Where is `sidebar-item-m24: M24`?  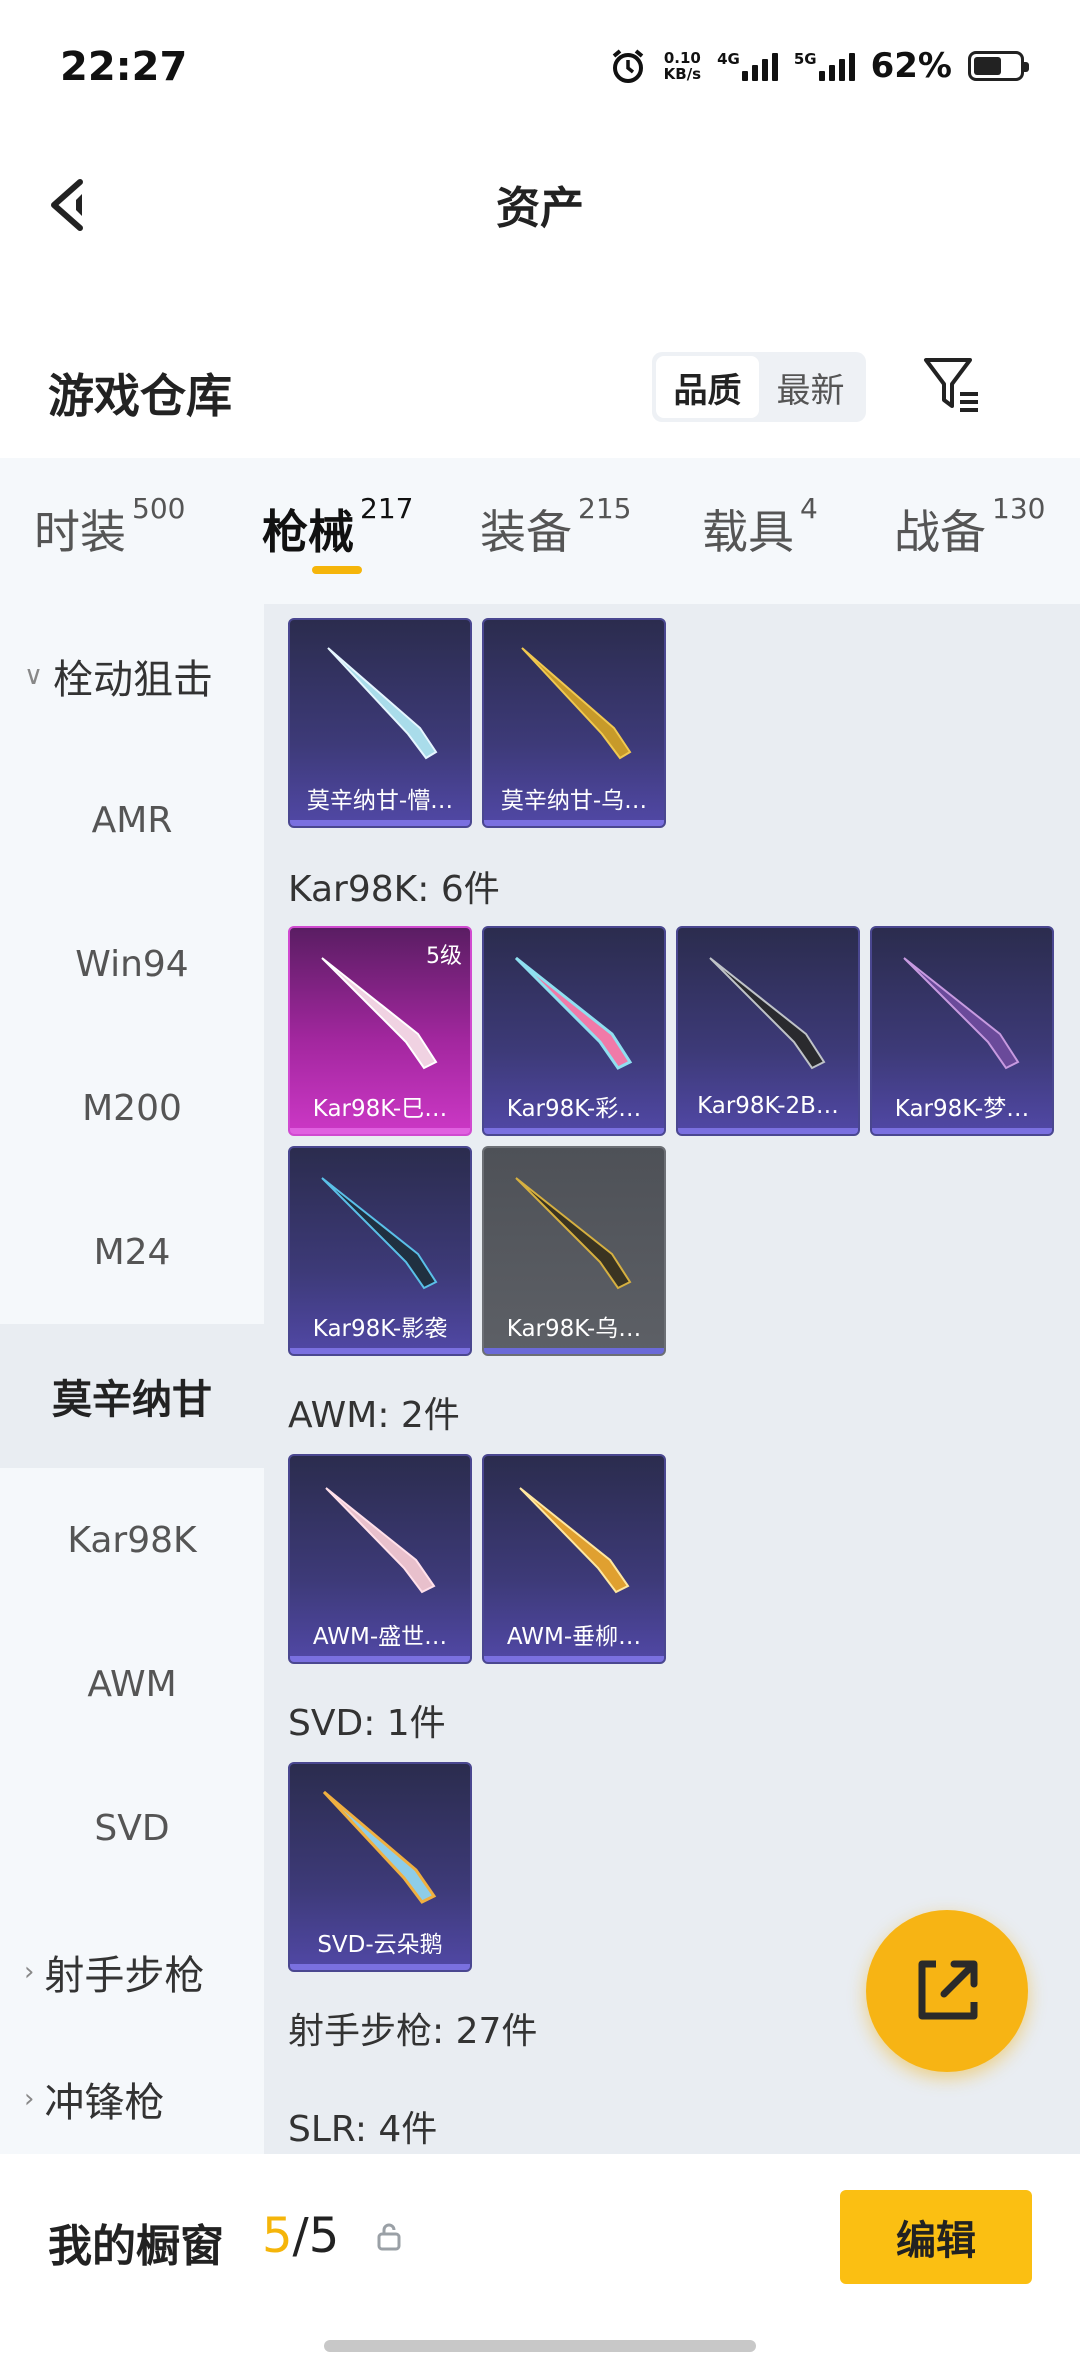
sidebar-item-m24: M24 is located at coordinates (132, 1252).